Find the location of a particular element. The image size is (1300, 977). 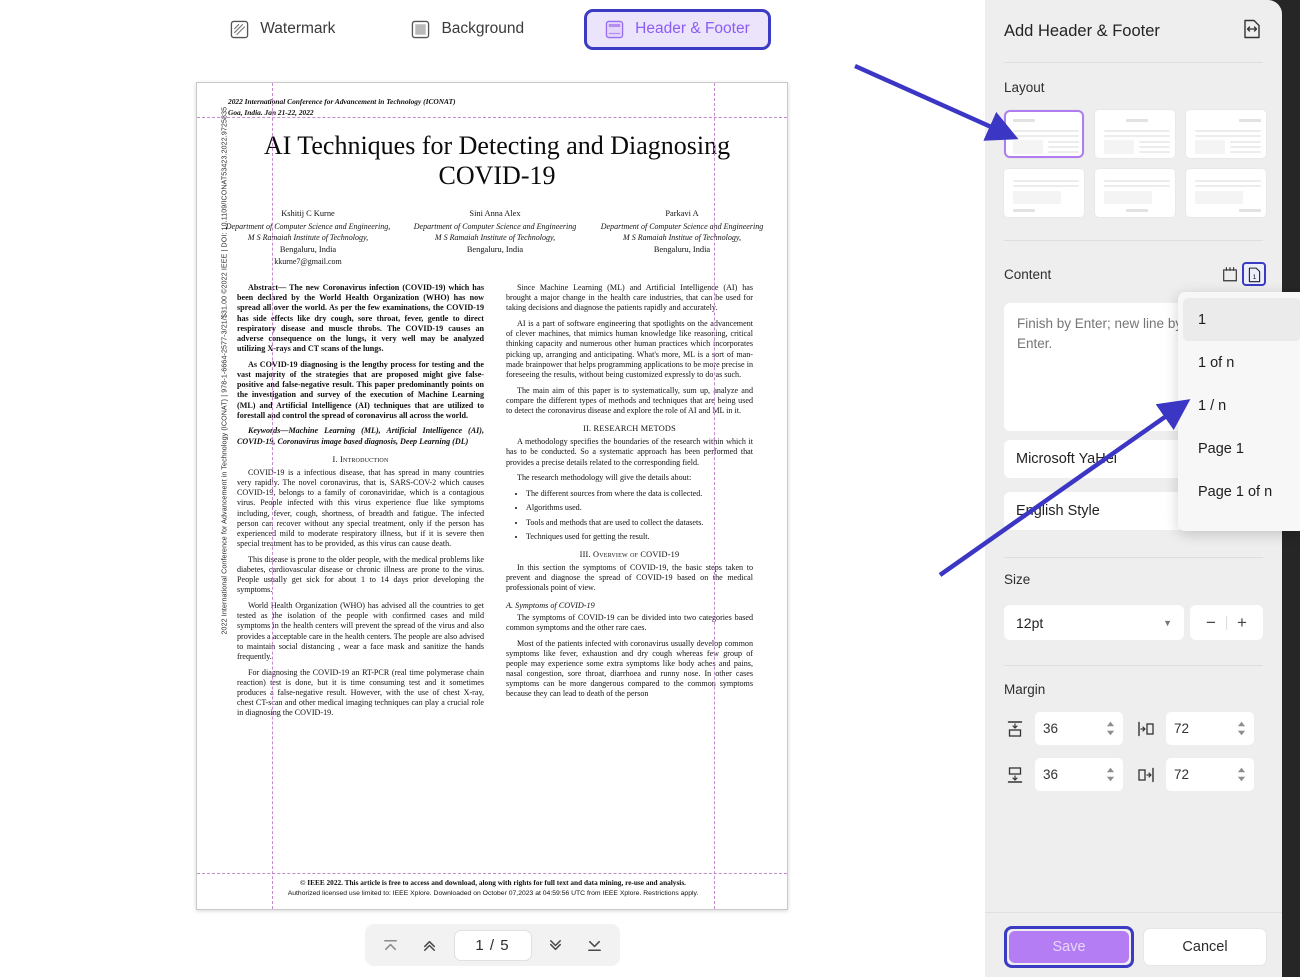

margin-bottom-value: 36 is located at coordinates (1051, 774).